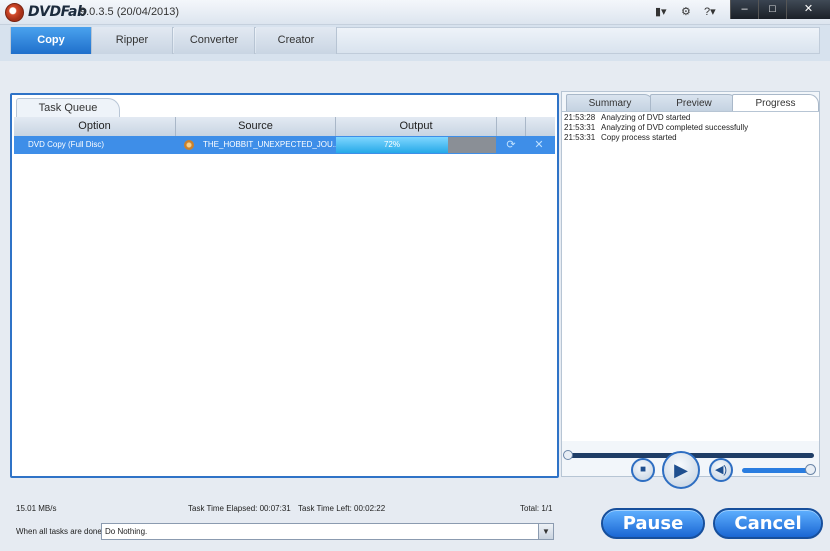 This screenshot has width=830, height=551. Describe the element at coordinates (539, 145) in the screenshot. I see `remove-icon: ✕` at that location.